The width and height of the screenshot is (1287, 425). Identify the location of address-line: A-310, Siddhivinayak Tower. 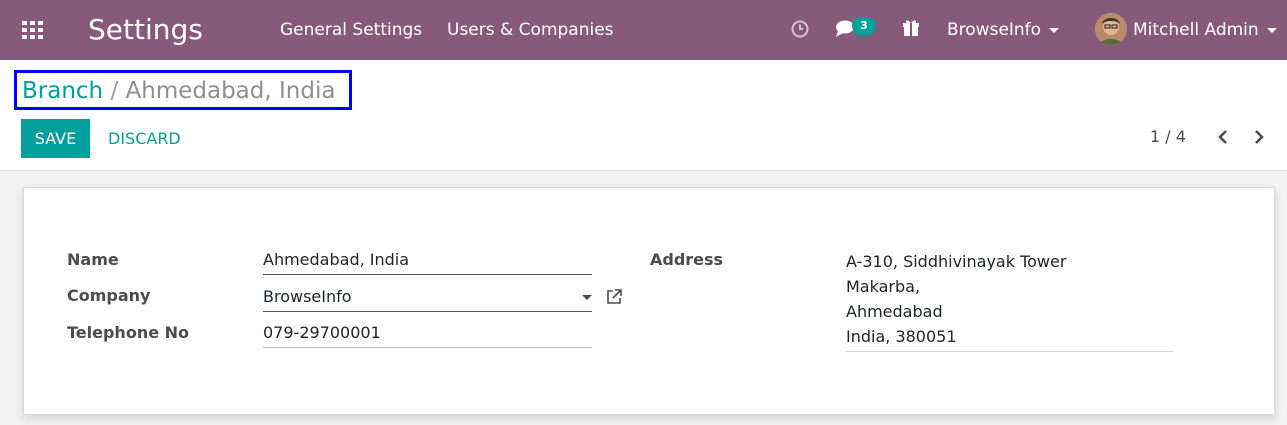
(956, 261).